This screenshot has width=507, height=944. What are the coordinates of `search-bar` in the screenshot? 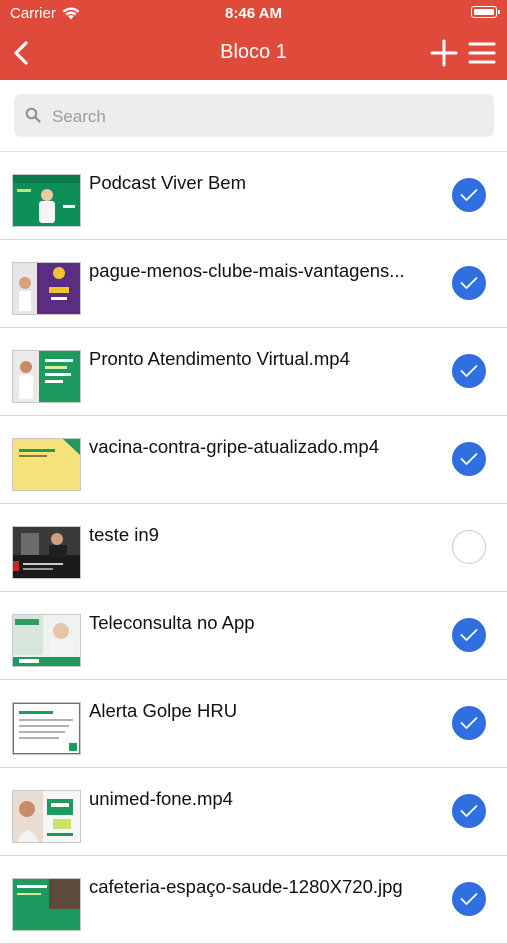 It's located at (253, 116).